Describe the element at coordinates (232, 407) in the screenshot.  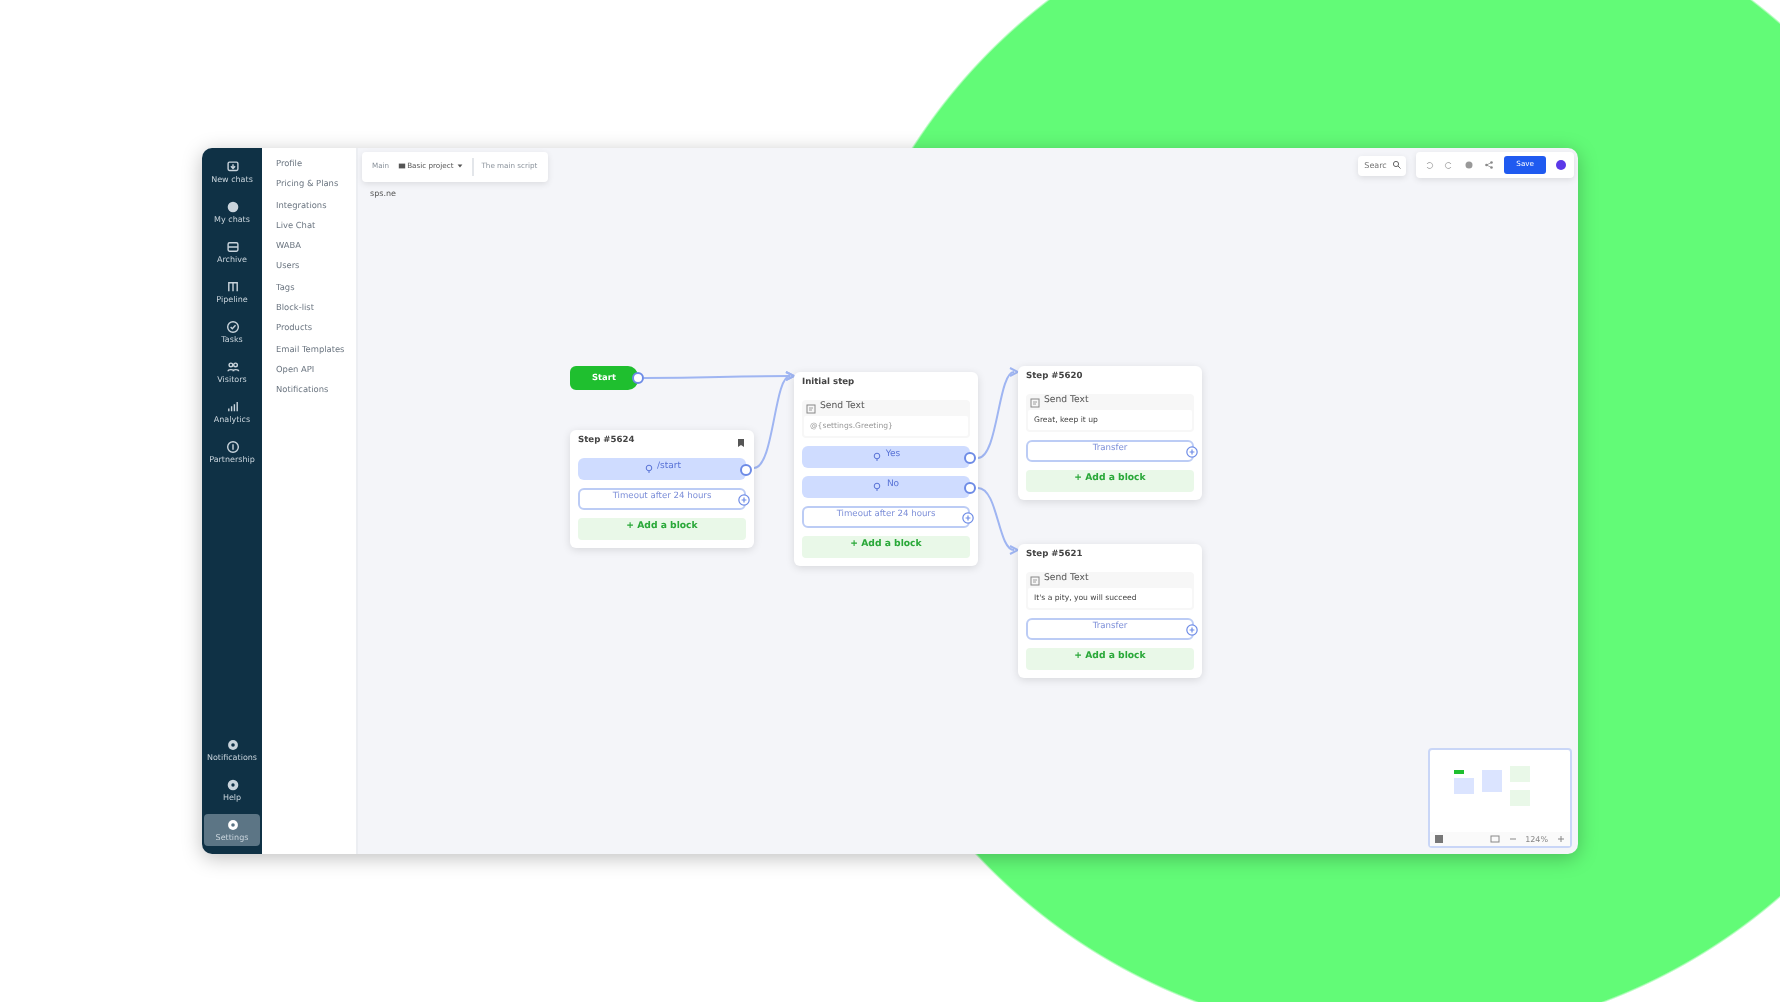
I see `bar-chart-icon` at that location.